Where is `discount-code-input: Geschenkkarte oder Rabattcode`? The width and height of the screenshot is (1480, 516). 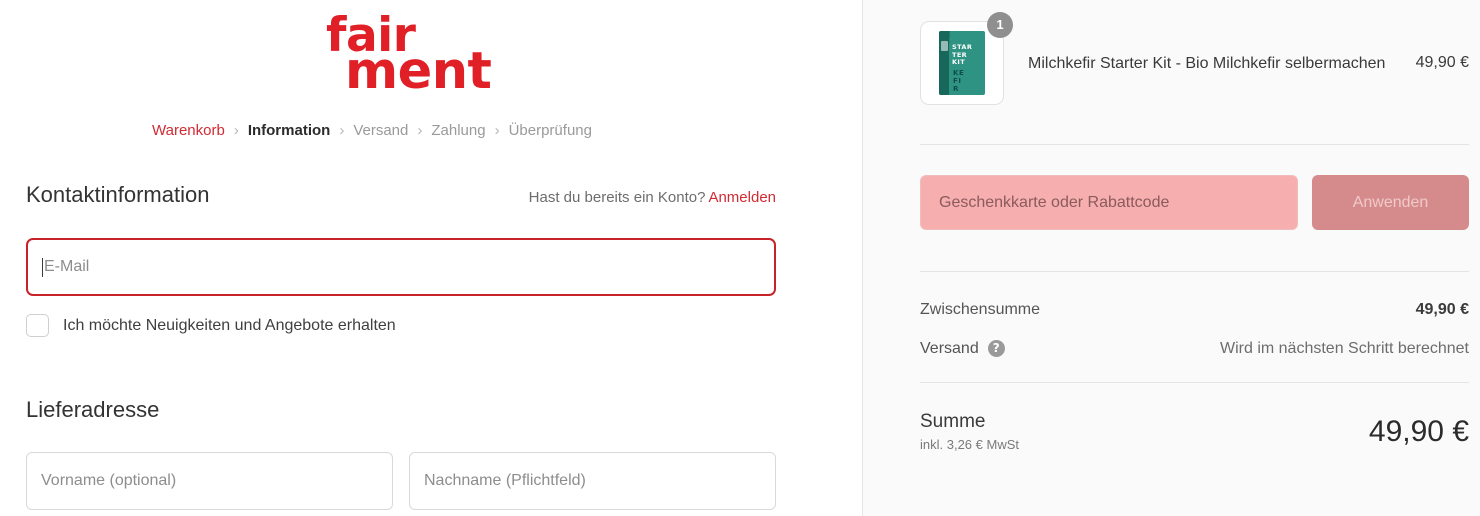
discount-code-input: Geschenkkarte oder Rabattcode is located at coordinates (1109, 202).